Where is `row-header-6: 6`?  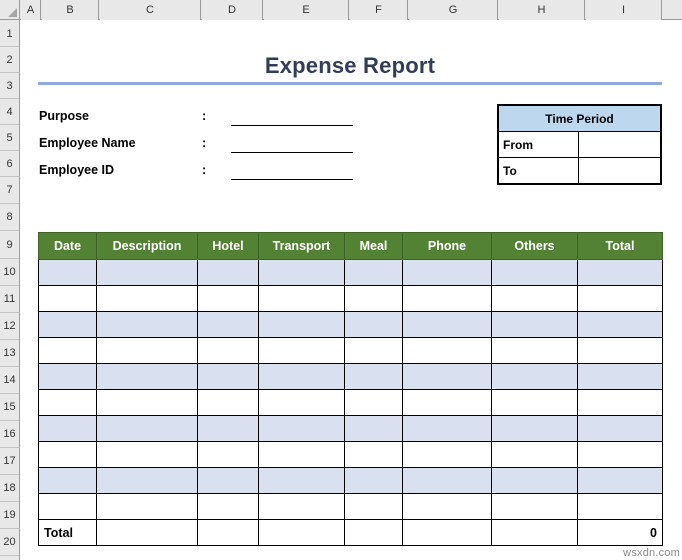
row-header-6: 6 is located at coordinates (10, 164).